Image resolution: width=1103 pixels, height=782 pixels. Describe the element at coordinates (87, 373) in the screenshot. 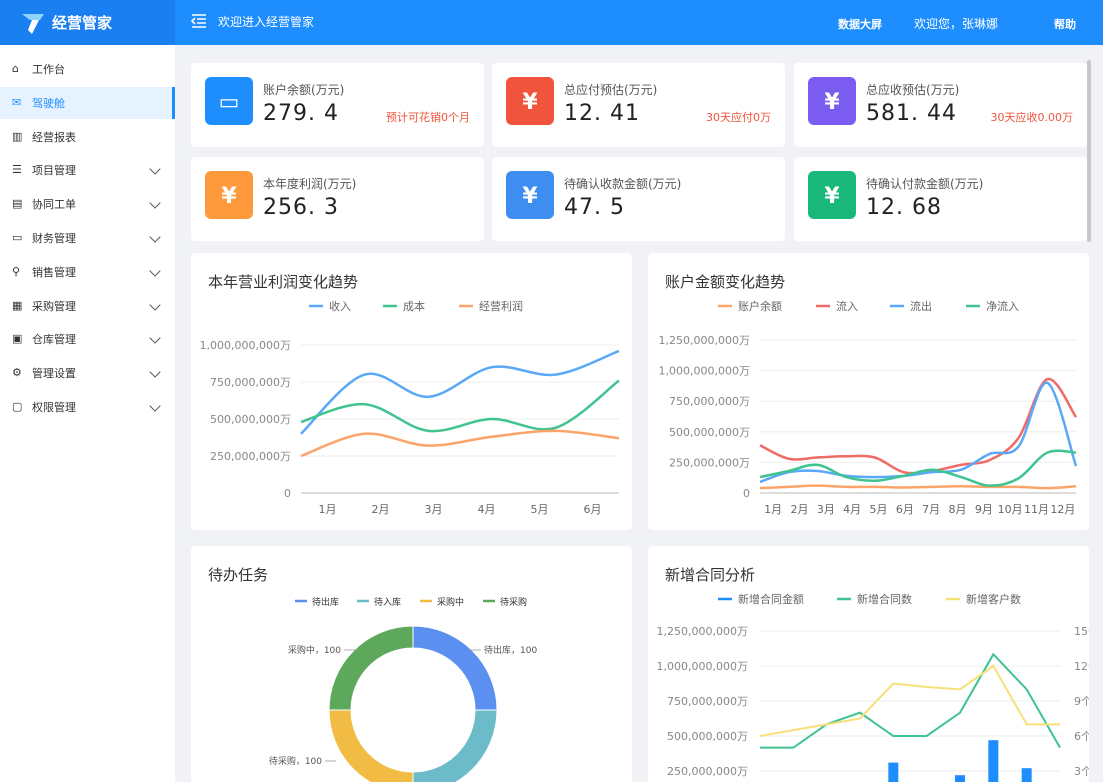

I see `sidebar-item-9: ⚙ 管理设置` at that location.